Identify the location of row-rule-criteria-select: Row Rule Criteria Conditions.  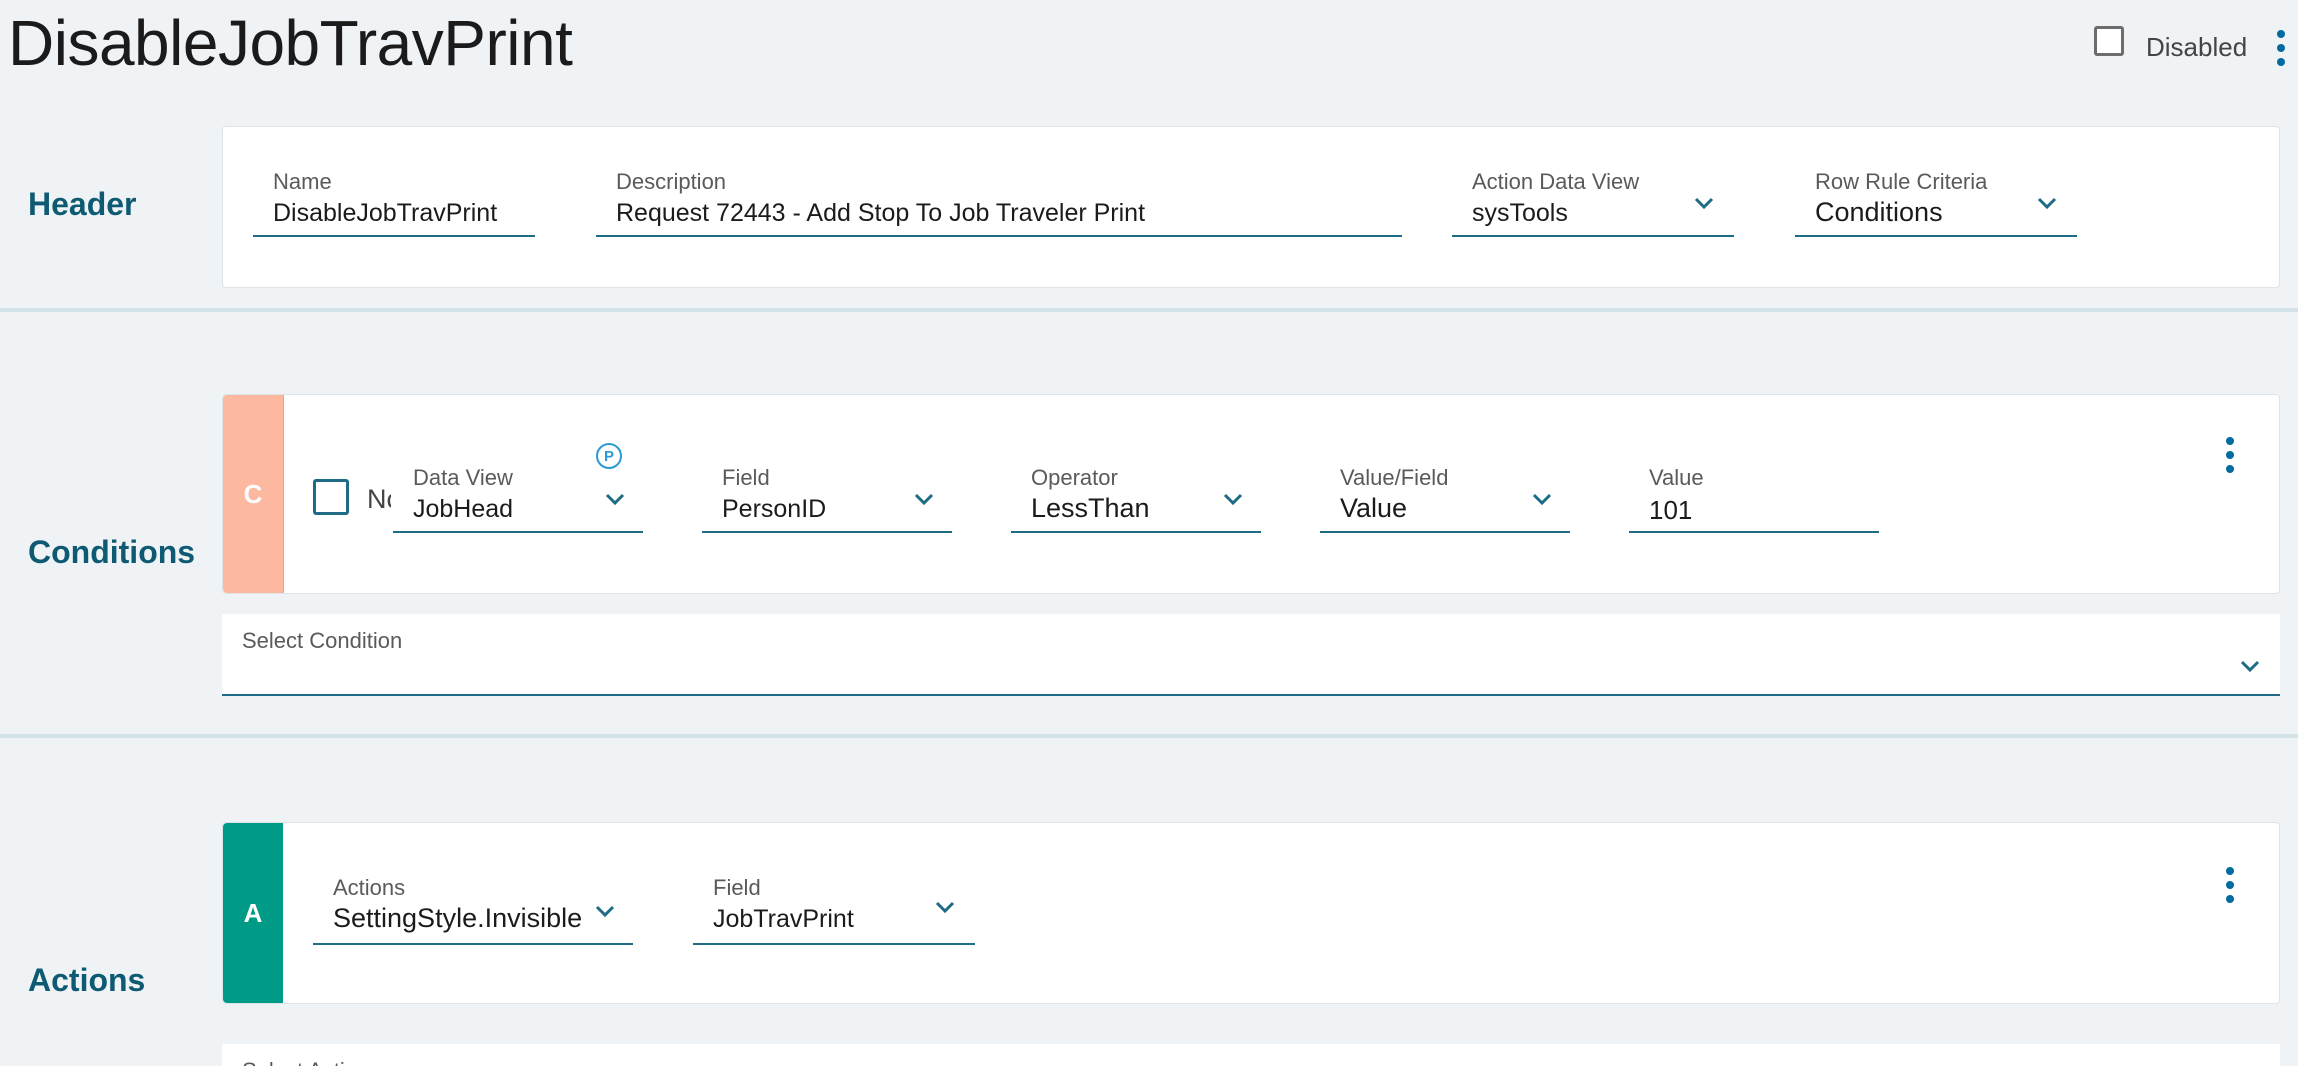
(1936, 203).